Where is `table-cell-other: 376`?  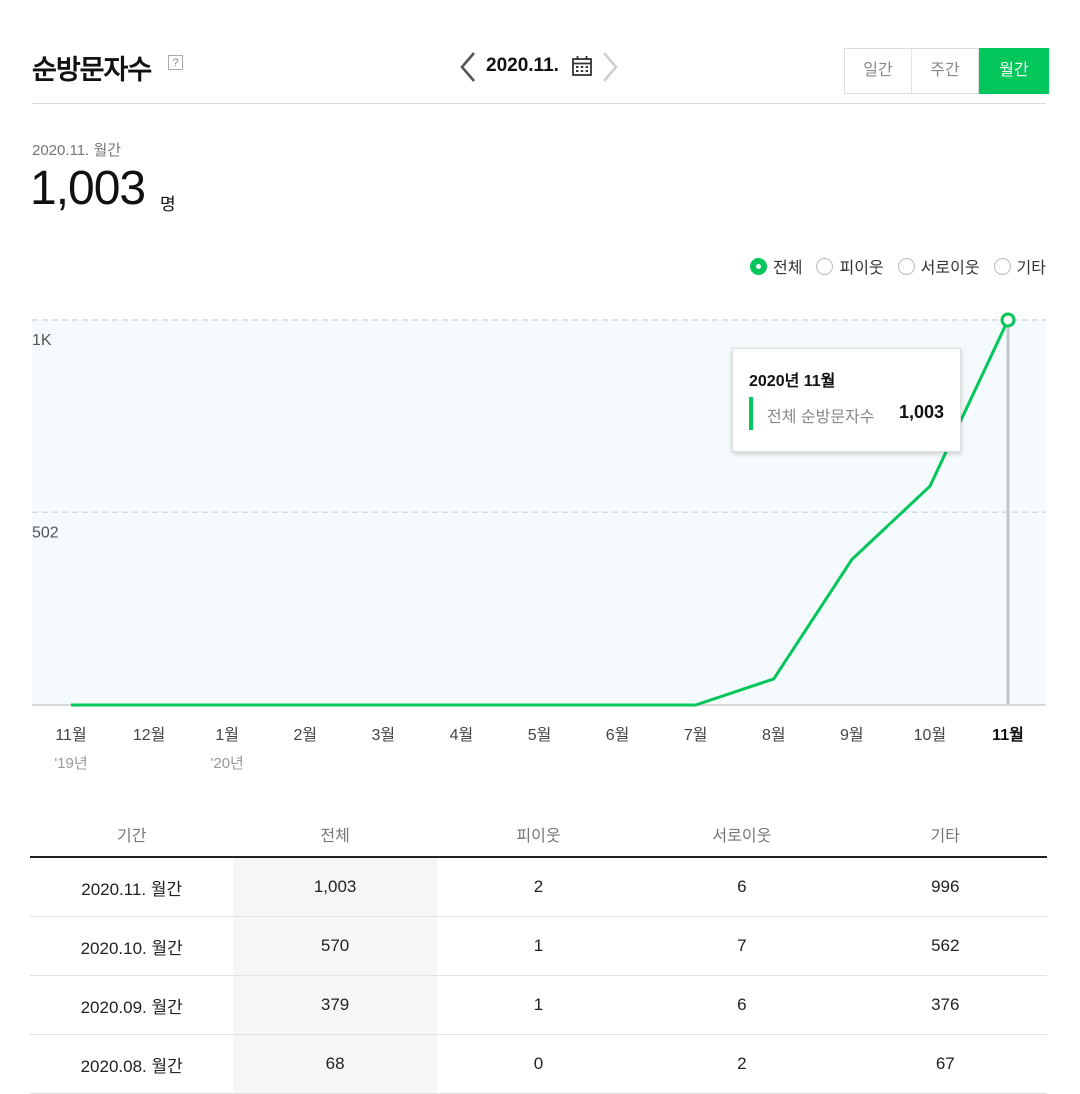 table-cell-other: 376 is located at coordinates (945, 1005).